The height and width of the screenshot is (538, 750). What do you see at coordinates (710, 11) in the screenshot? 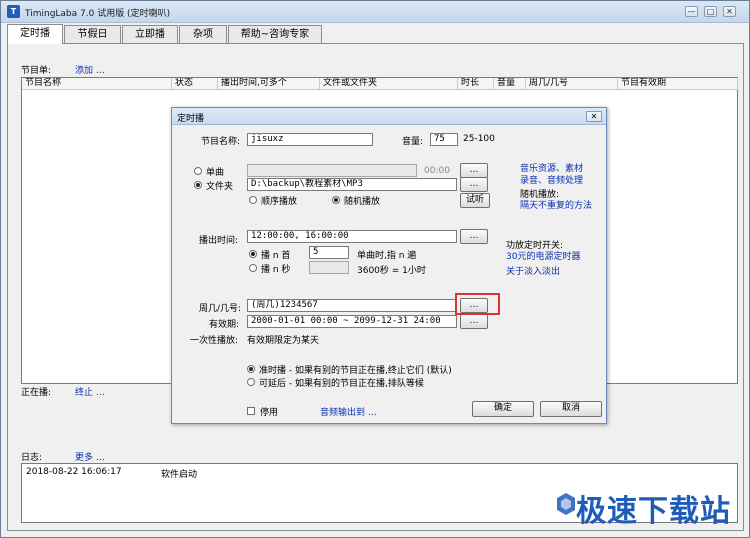
I see `maximize-button: □` at bounding box center [710, 11].